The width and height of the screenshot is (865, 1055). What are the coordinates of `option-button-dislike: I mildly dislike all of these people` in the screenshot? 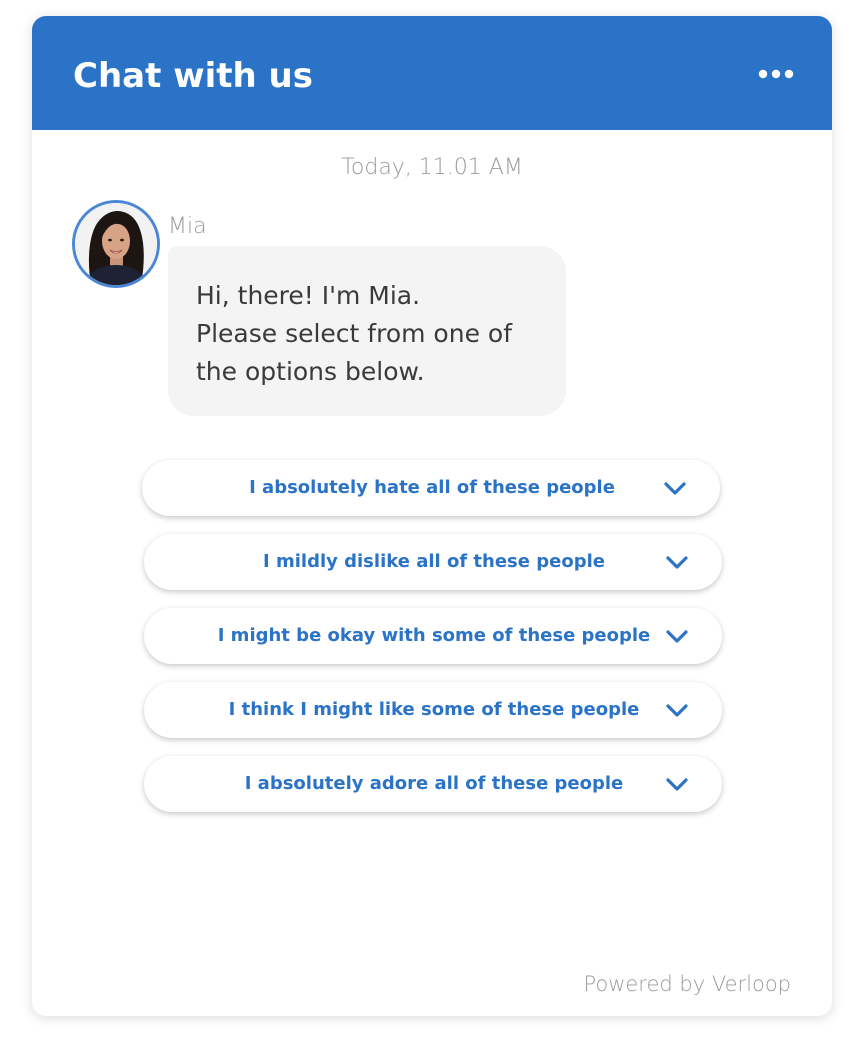 It's located at (433, 562).